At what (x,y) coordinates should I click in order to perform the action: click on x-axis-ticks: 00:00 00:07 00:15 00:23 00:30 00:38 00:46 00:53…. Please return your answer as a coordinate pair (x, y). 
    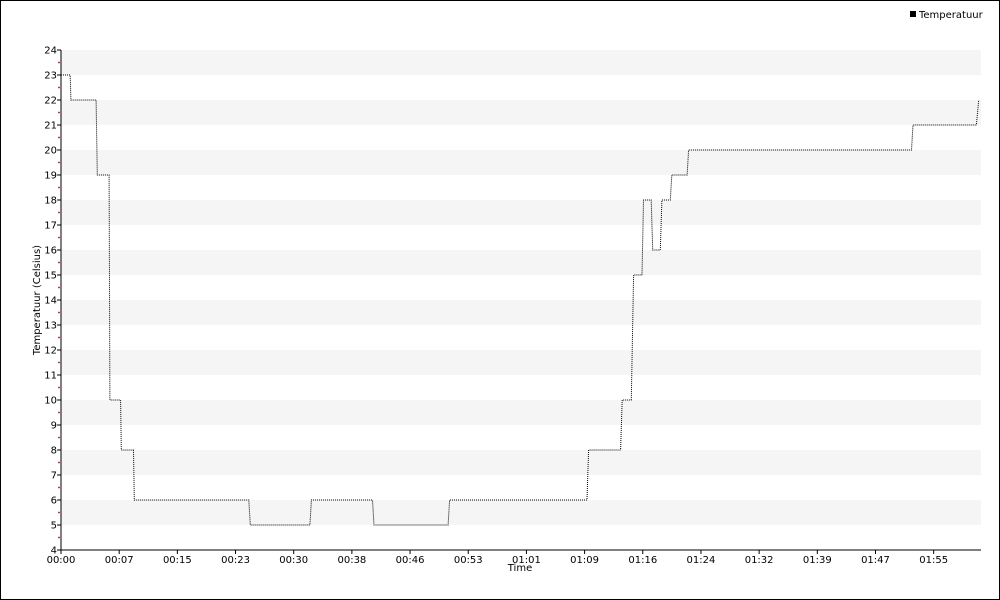
    Looking at the image, I should click on (497, 558).